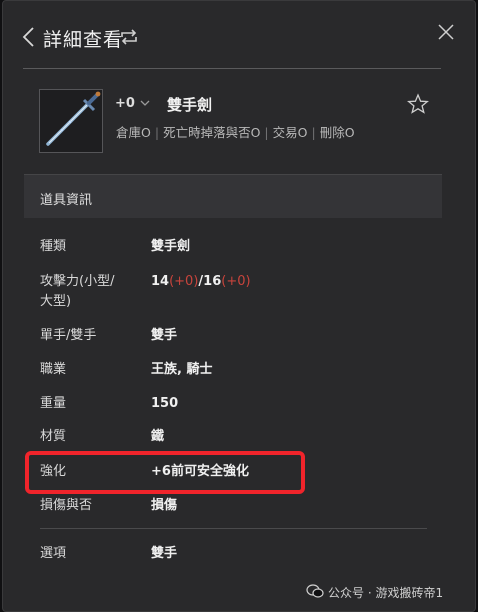 This screenshot has width=478, height=612. I want to click on row-label: 損傷與否, so click(66, 505).